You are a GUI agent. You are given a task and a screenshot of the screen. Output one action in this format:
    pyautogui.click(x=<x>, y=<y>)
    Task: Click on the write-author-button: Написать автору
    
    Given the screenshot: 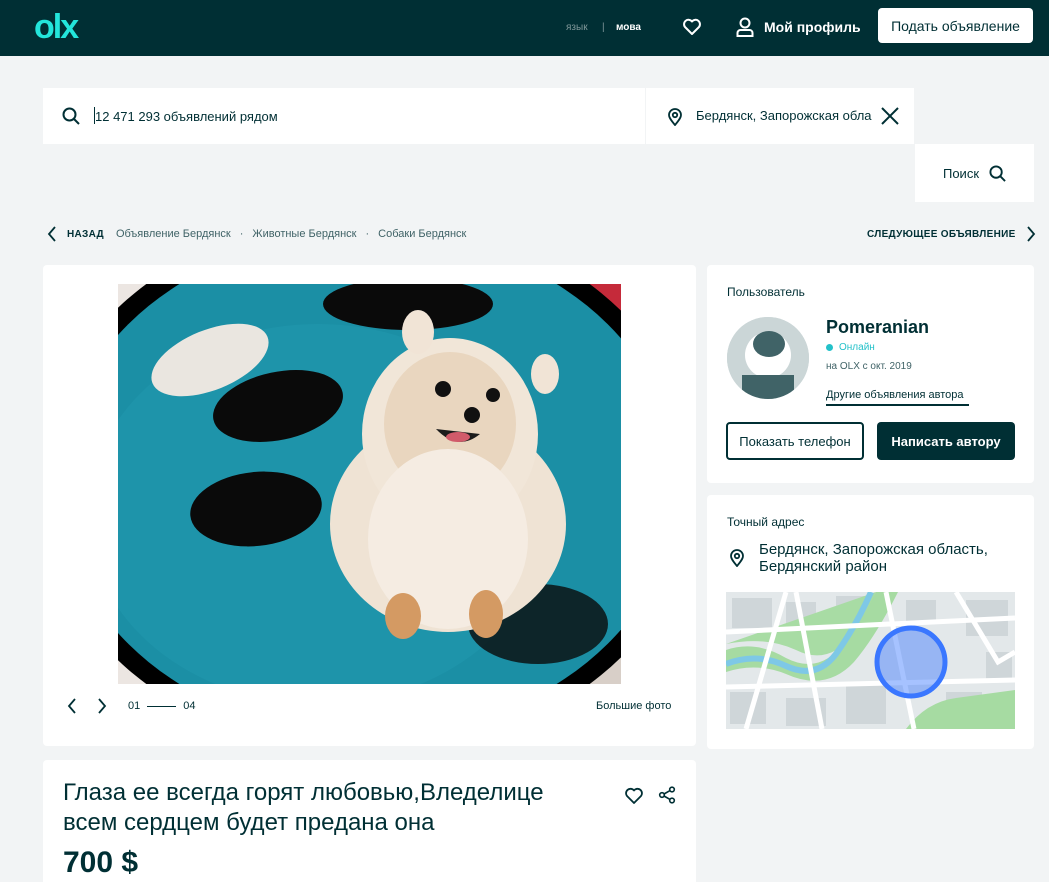 What is the action you would take?
    pyautogui.click(x=946, y=441)
    